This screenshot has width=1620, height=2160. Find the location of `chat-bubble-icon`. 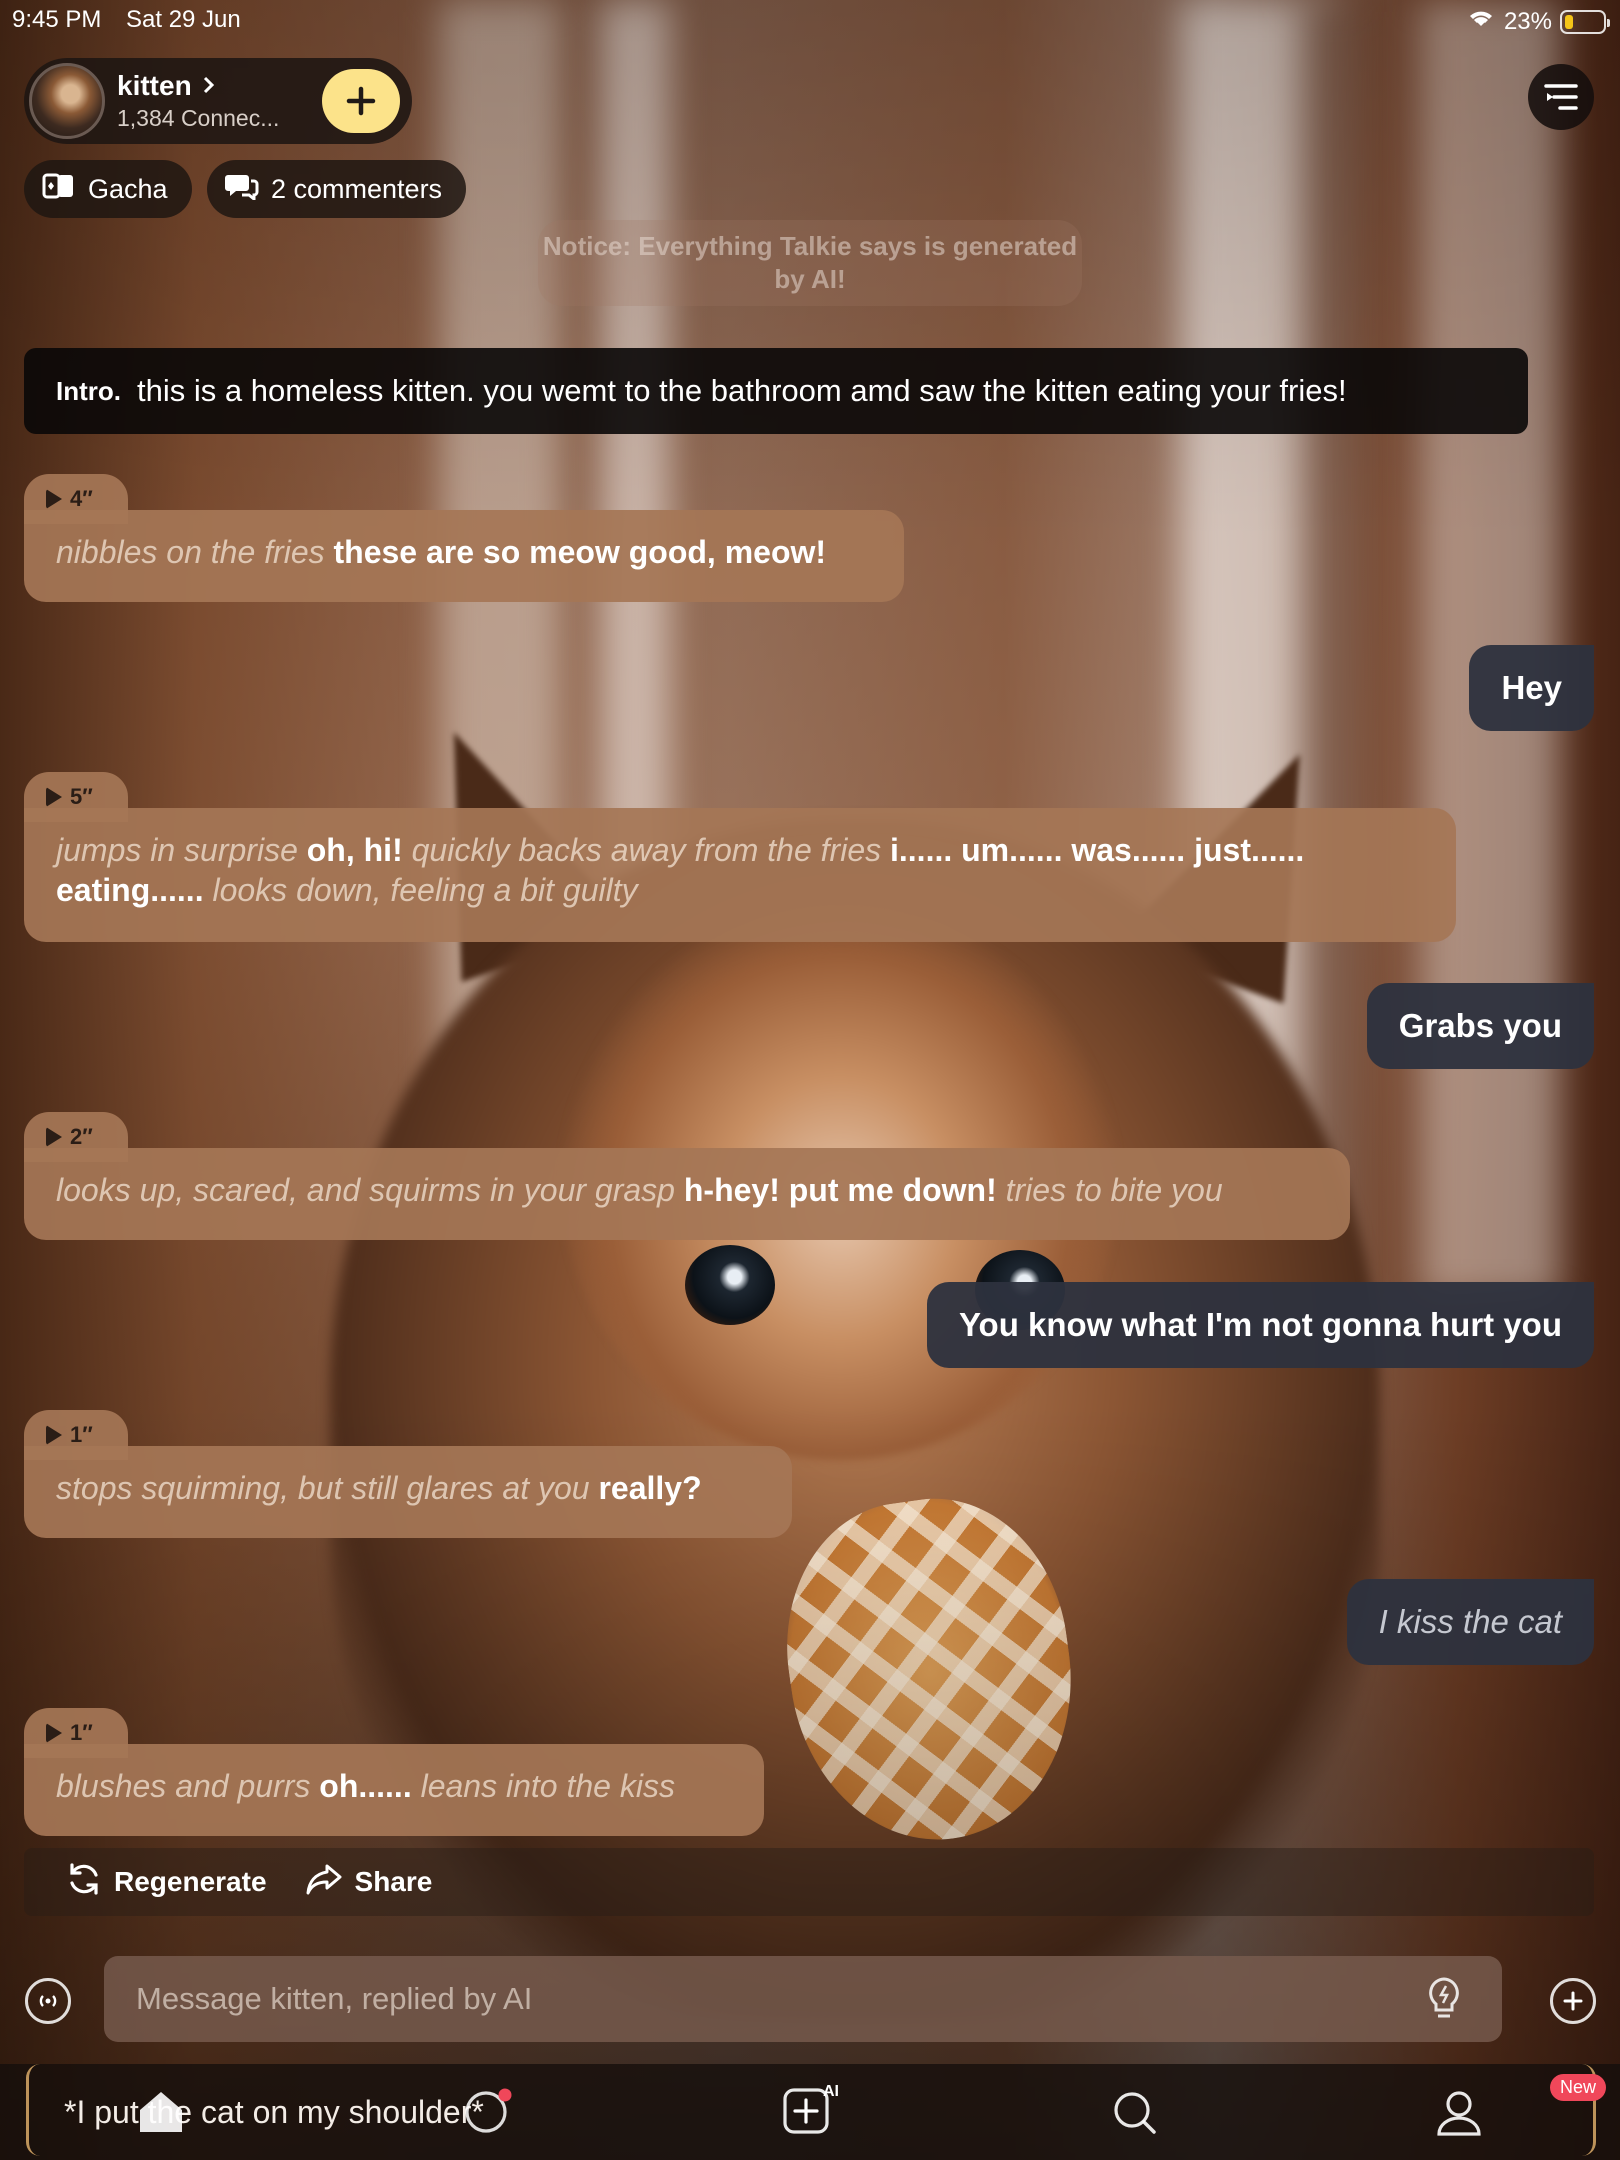

chat-bubble-icon is located at coordinates (487, 2114).